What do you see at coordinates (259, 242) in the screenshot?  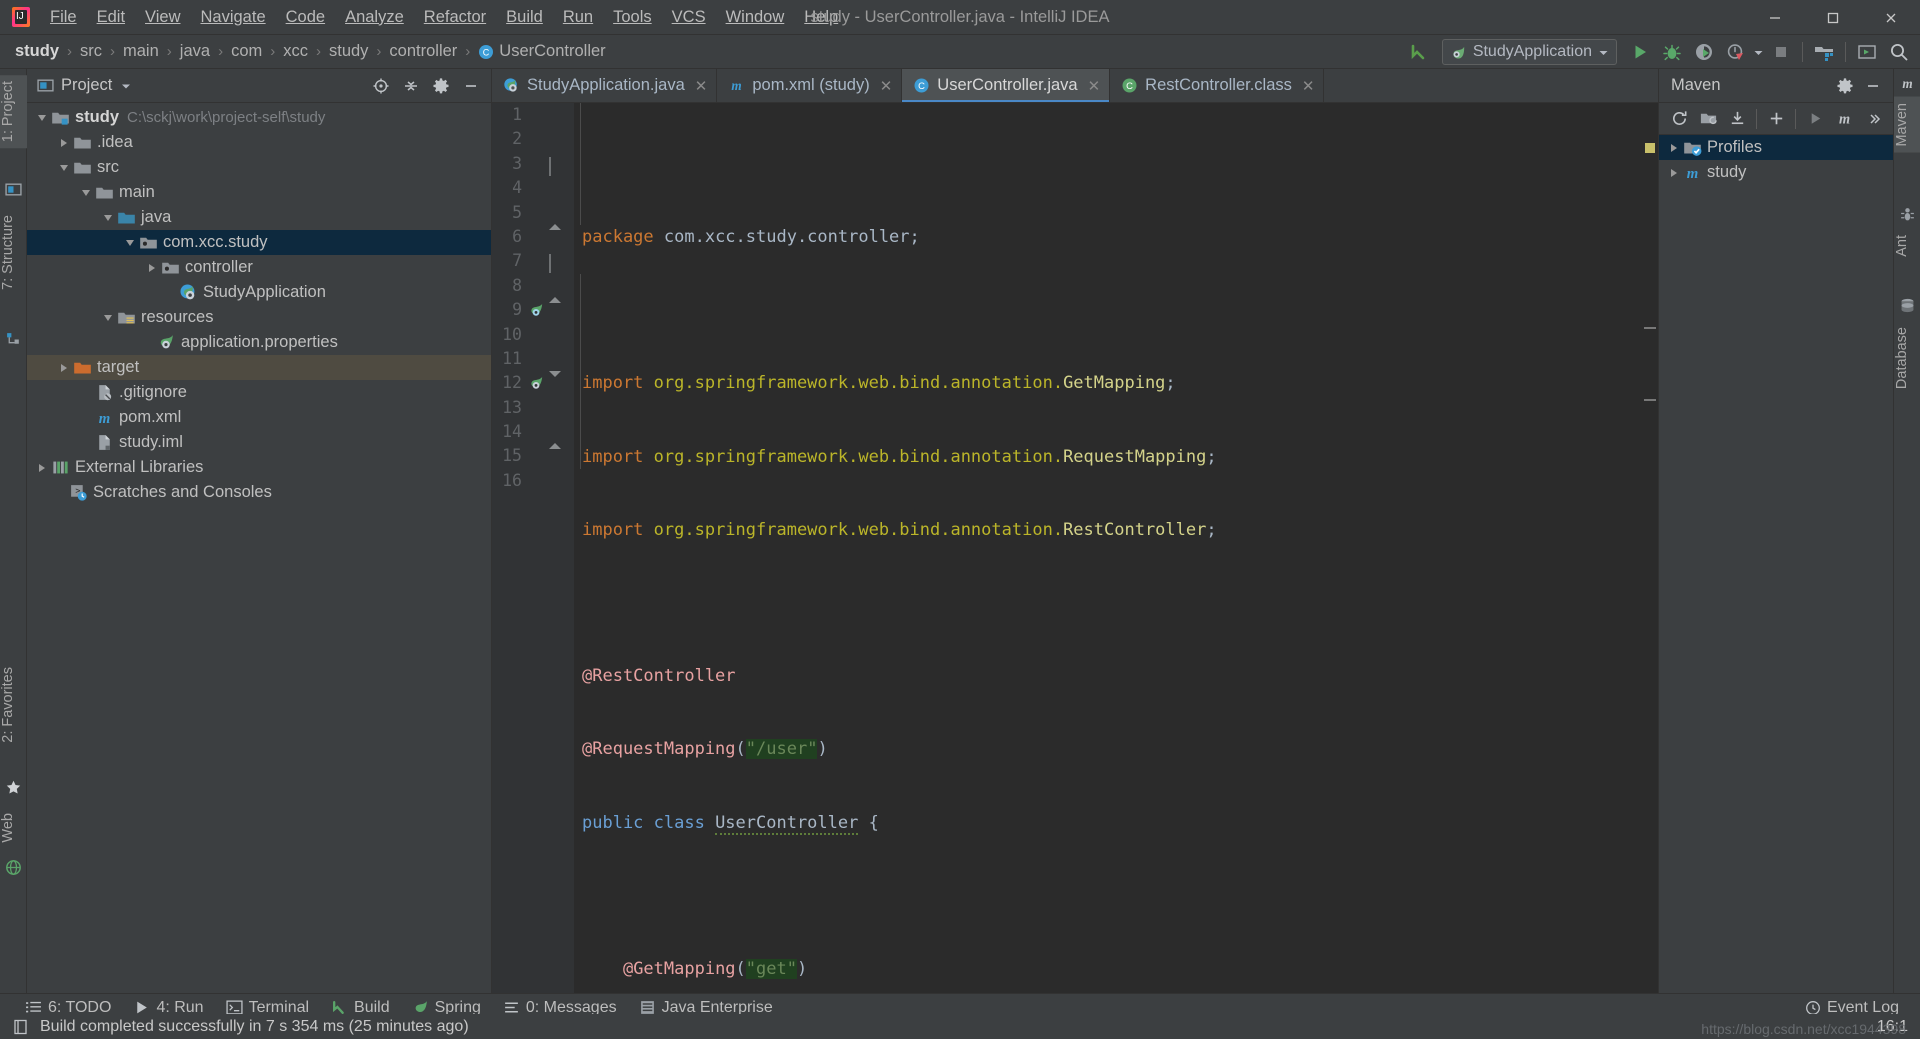 I see `tree-row-com-xcc-study: com.xcc.study` at bounding box center [259, 242].